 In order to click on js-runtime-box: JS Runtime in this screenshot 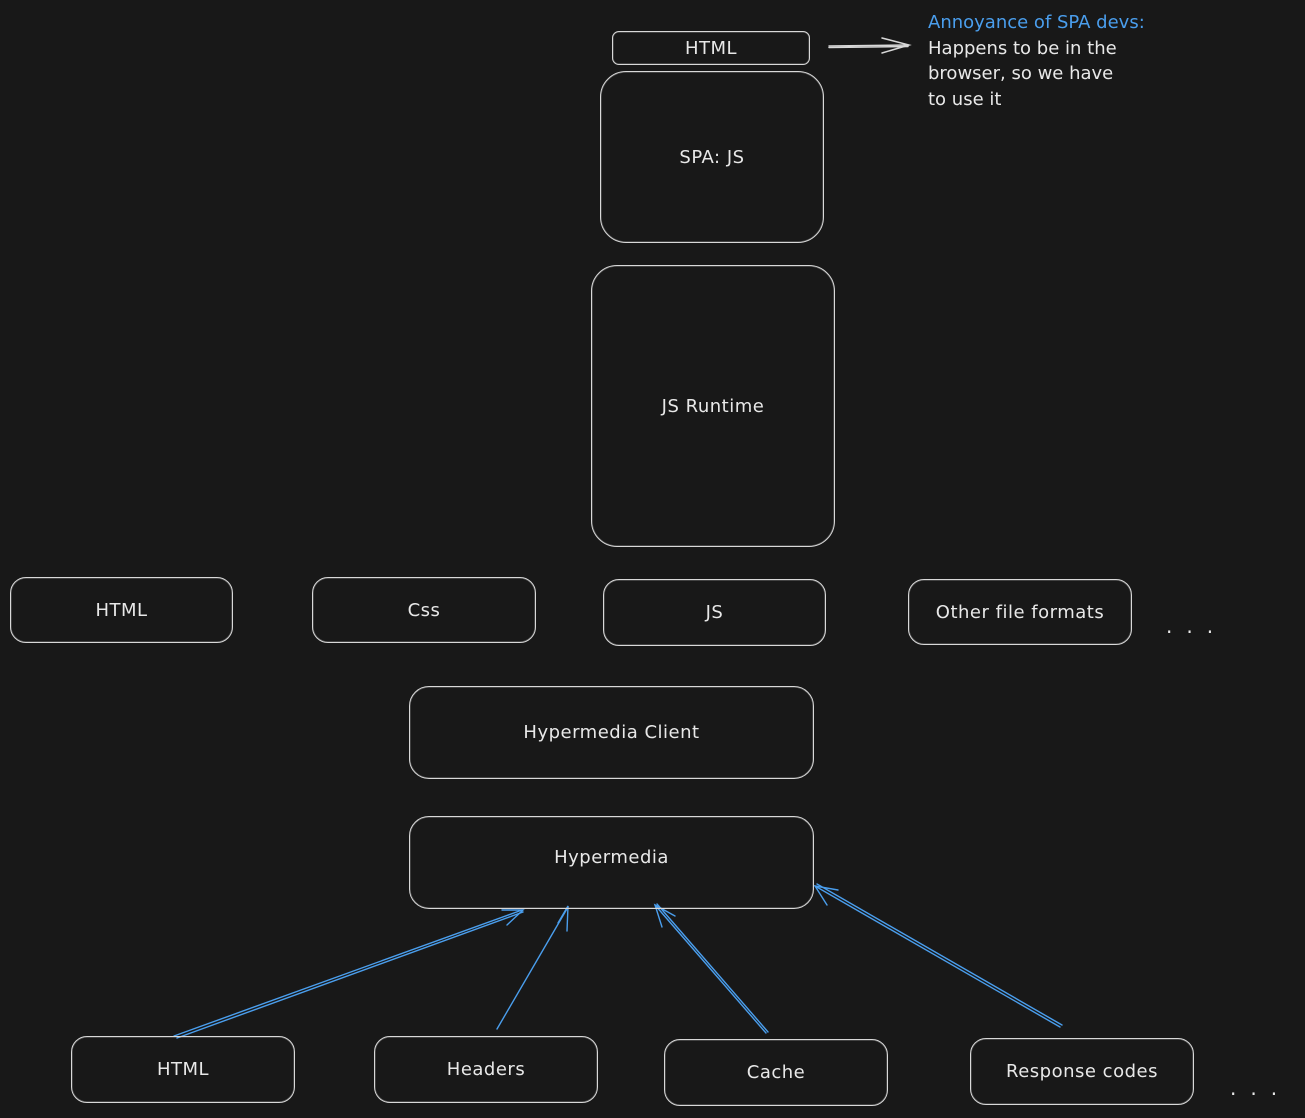, I will do `click(713, 406)`.